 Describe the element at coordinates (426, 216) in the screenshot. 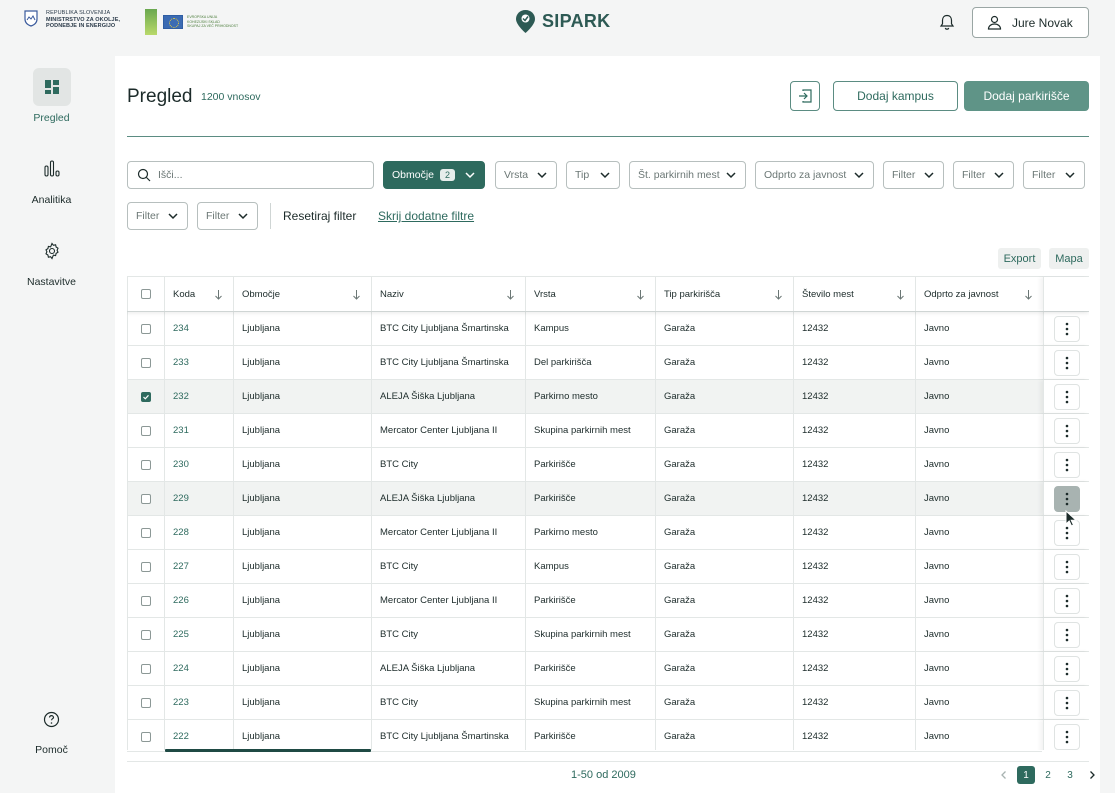

I see `hide-filters-link: Skrij dodatne filtre` at that location.